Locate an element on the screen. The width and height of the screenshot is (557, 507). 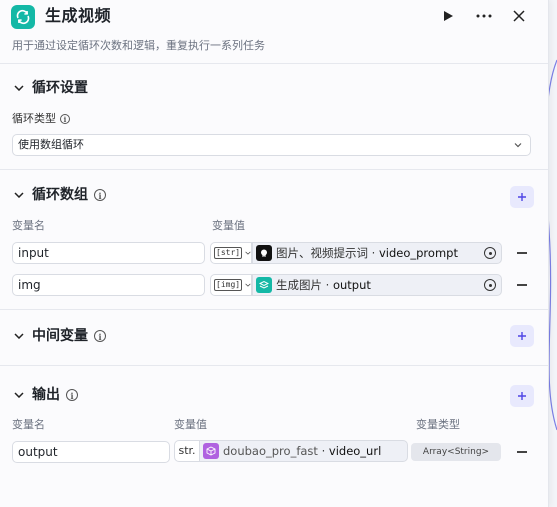
variable-type-select: [str] is located at coordinates (231, 253).